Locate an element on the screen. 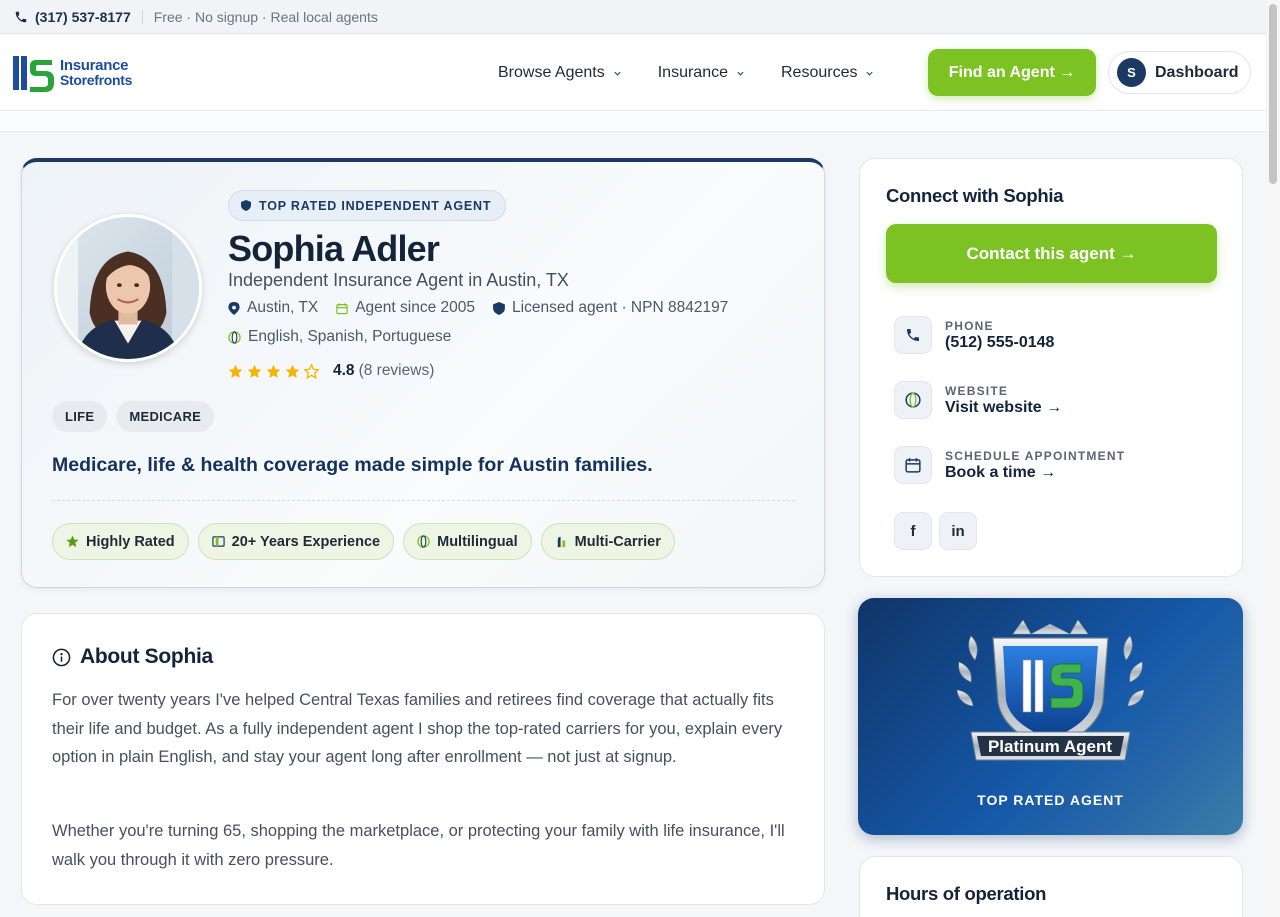  specialty-chip-life: LIFE is located at coordinates (80, 416).